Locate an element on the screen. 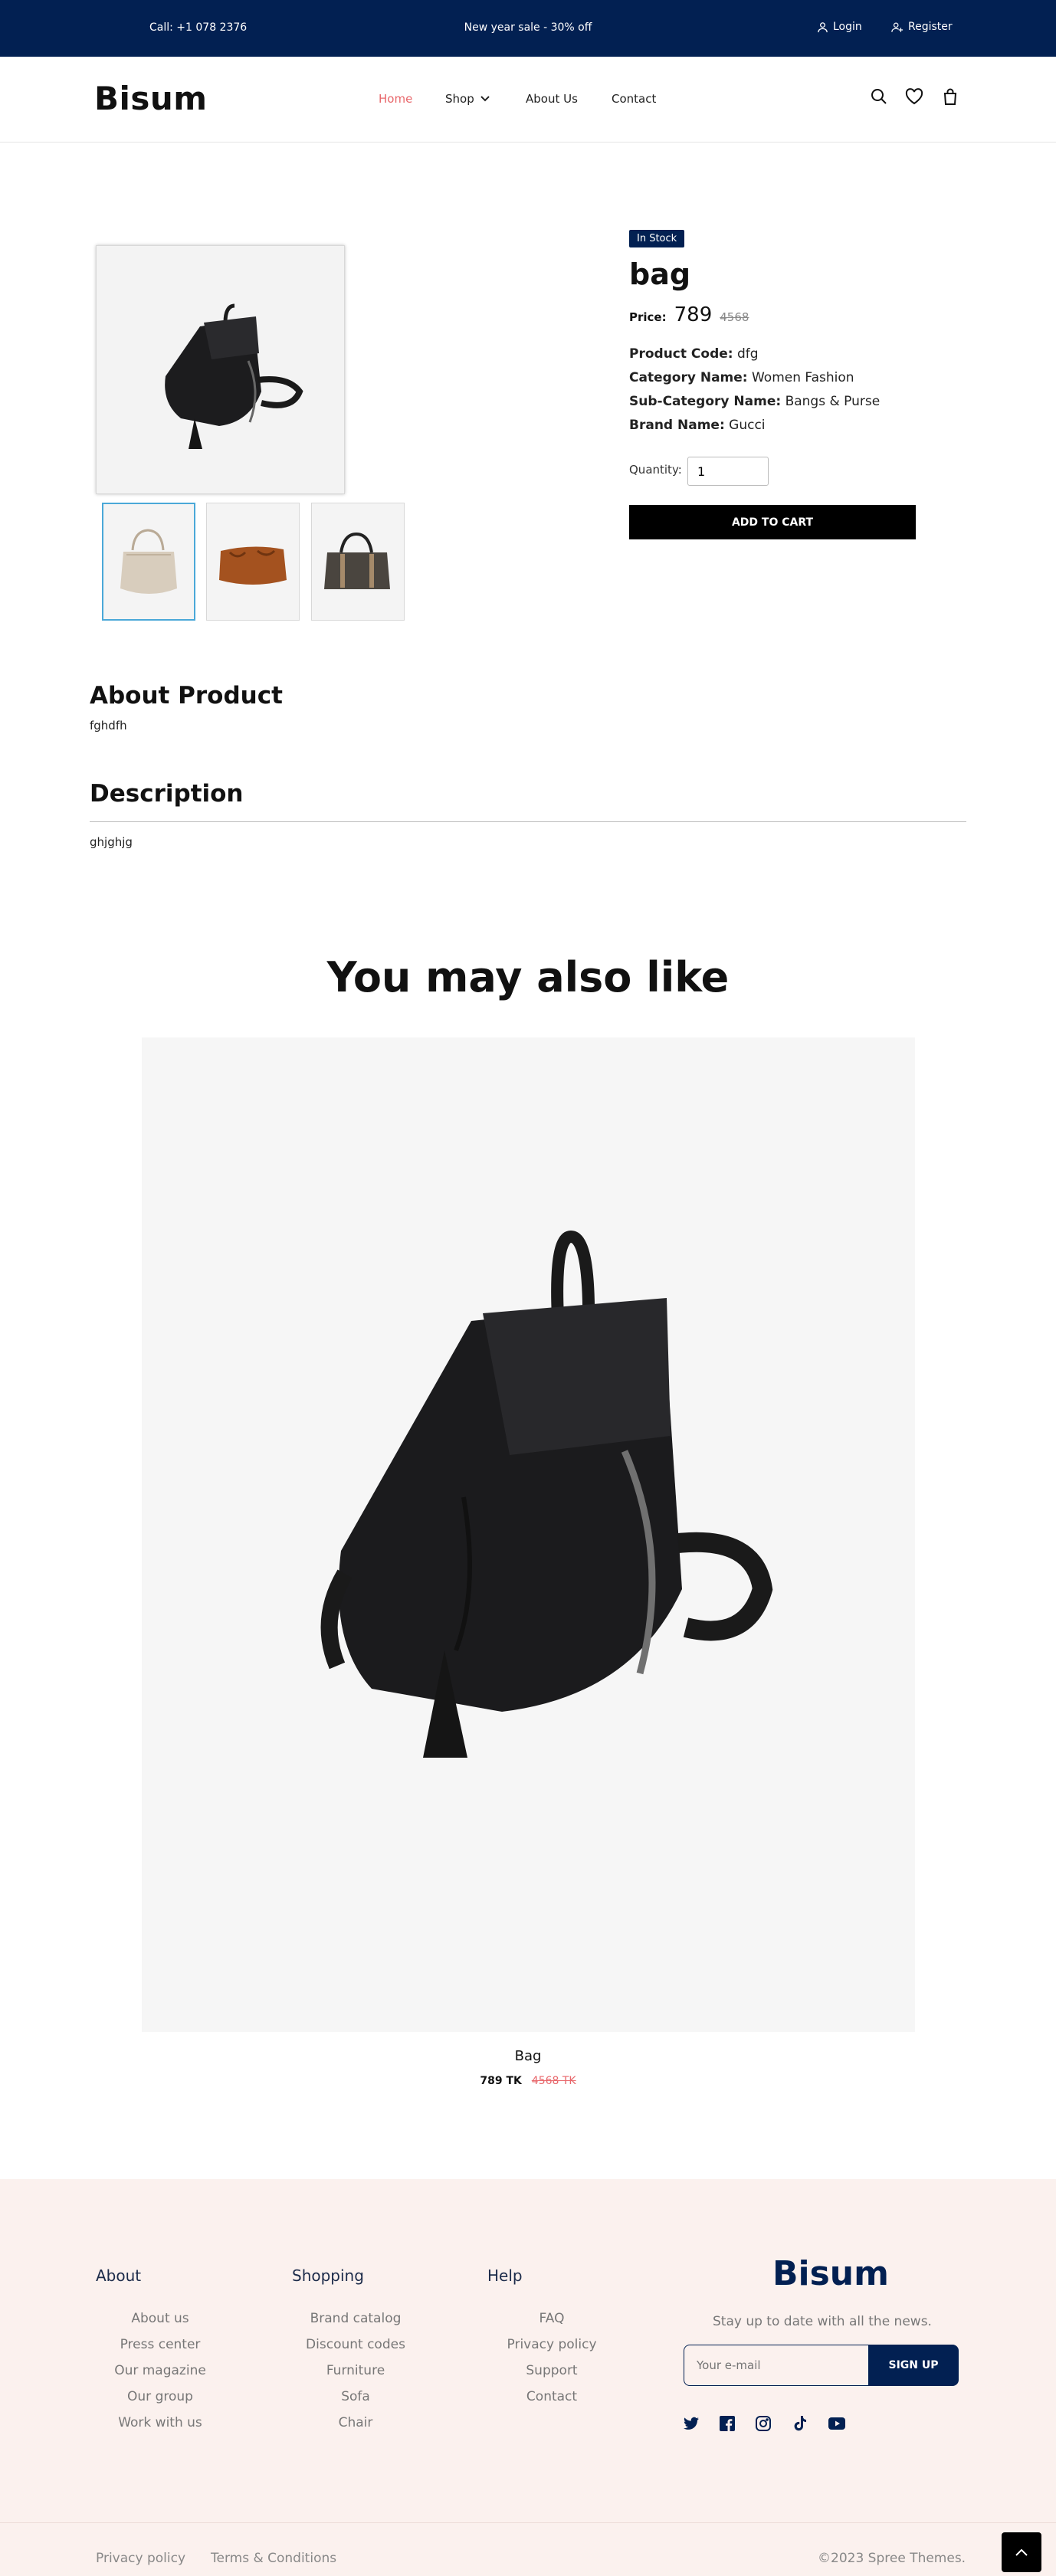 This screenshot has height=2576, width=1056. nav-shop-label: Shop is located at coordinates (459, 99).